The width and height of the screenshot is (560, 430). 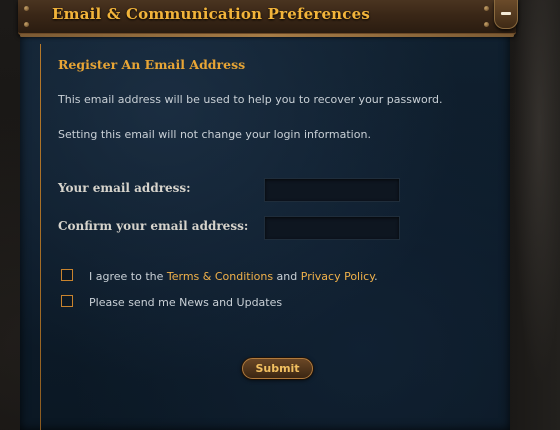 I want to click on panel-header: Email & Communication Preferences, so click(x=268, y=18).